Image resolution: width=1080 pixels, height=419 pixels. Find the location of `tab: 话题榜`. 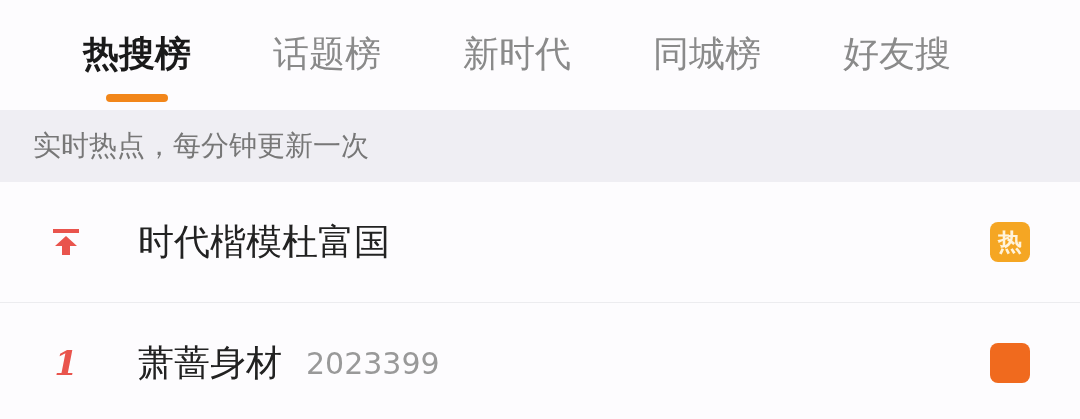

tab: 话题榜 is located at coordinates (327, 37).